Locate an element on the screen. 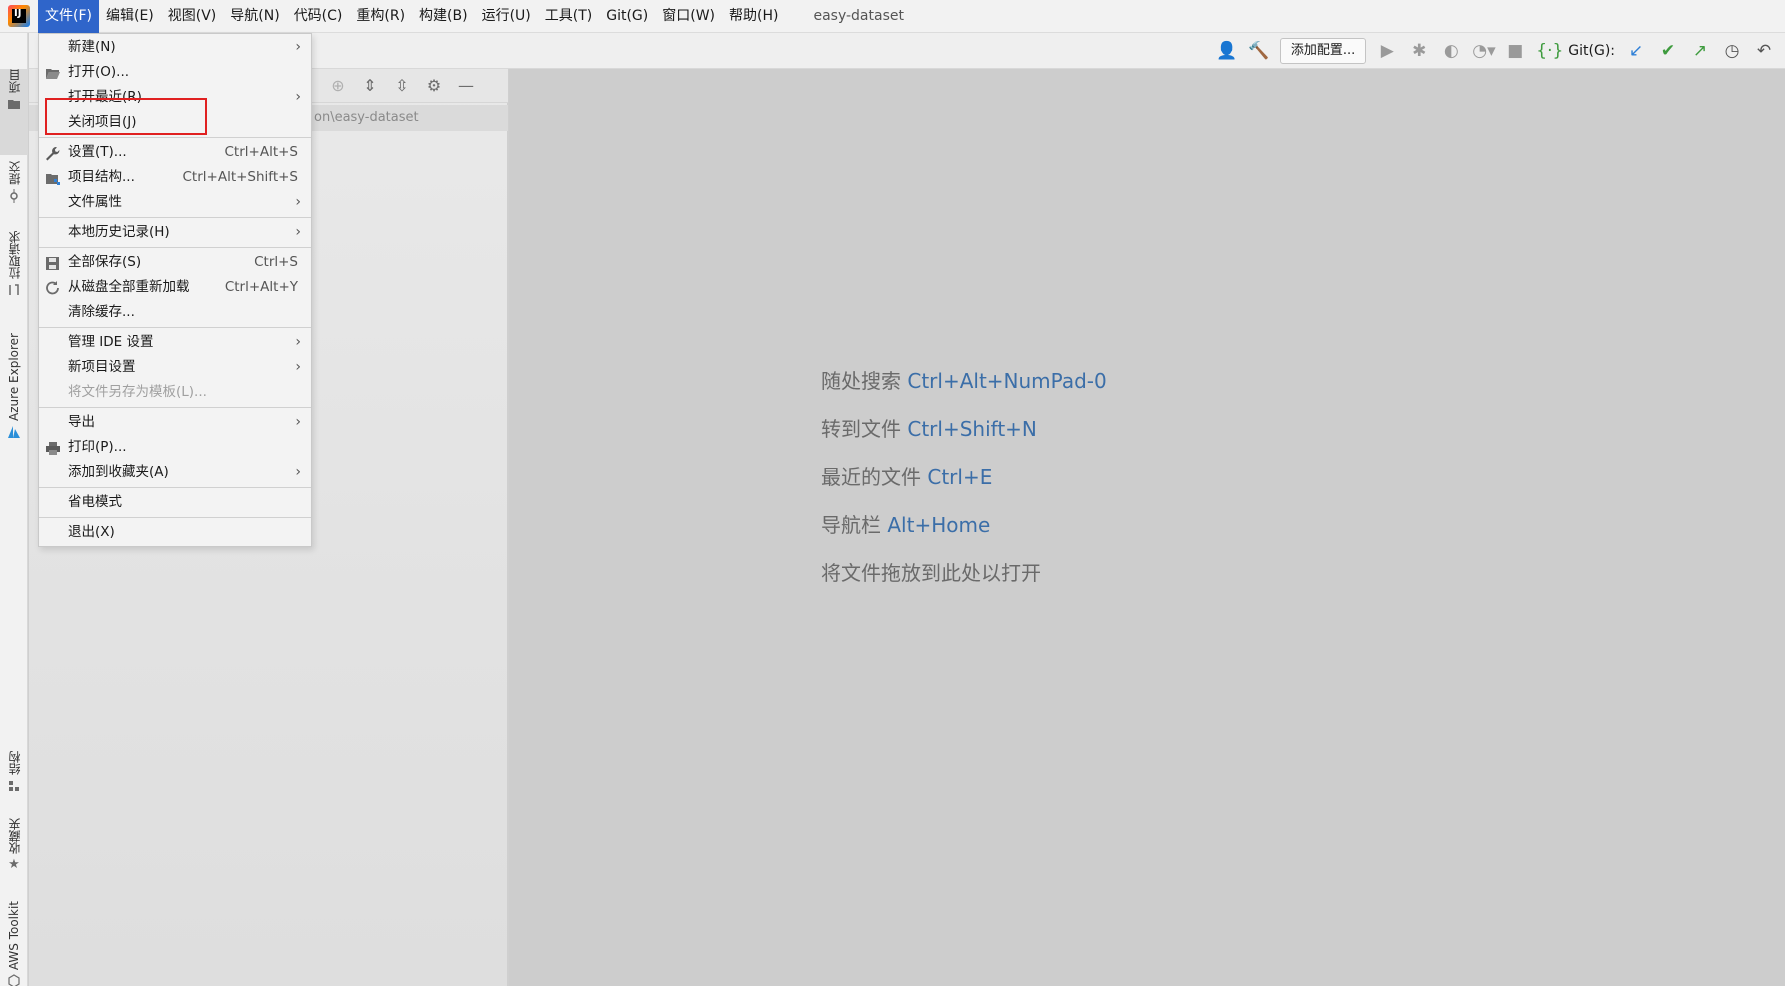 This screenshot has height=986, width=1785. file-menu-item-0: 新建(N) › is located at coordinates (175, 47).